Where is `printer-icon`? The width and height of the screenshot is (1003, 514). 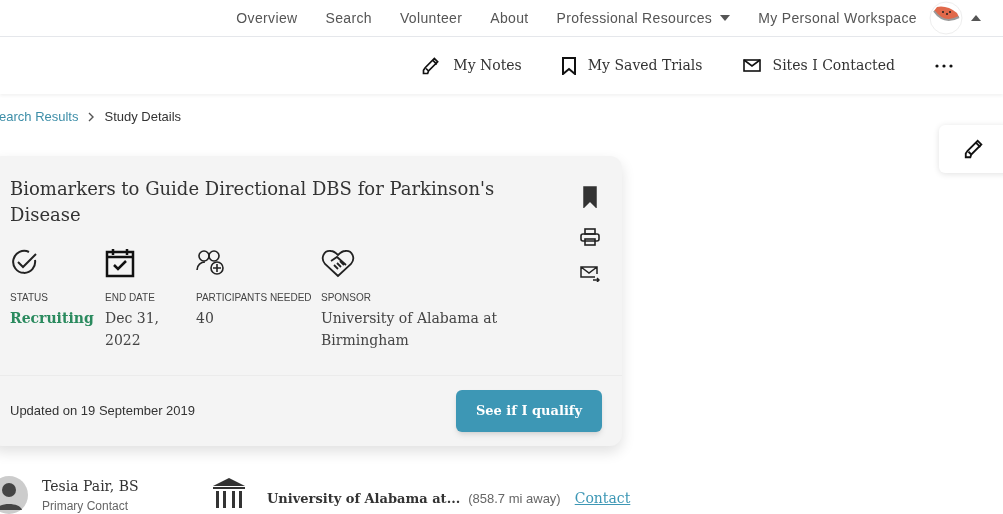 printer-icon is located at coordinates (590, 237).